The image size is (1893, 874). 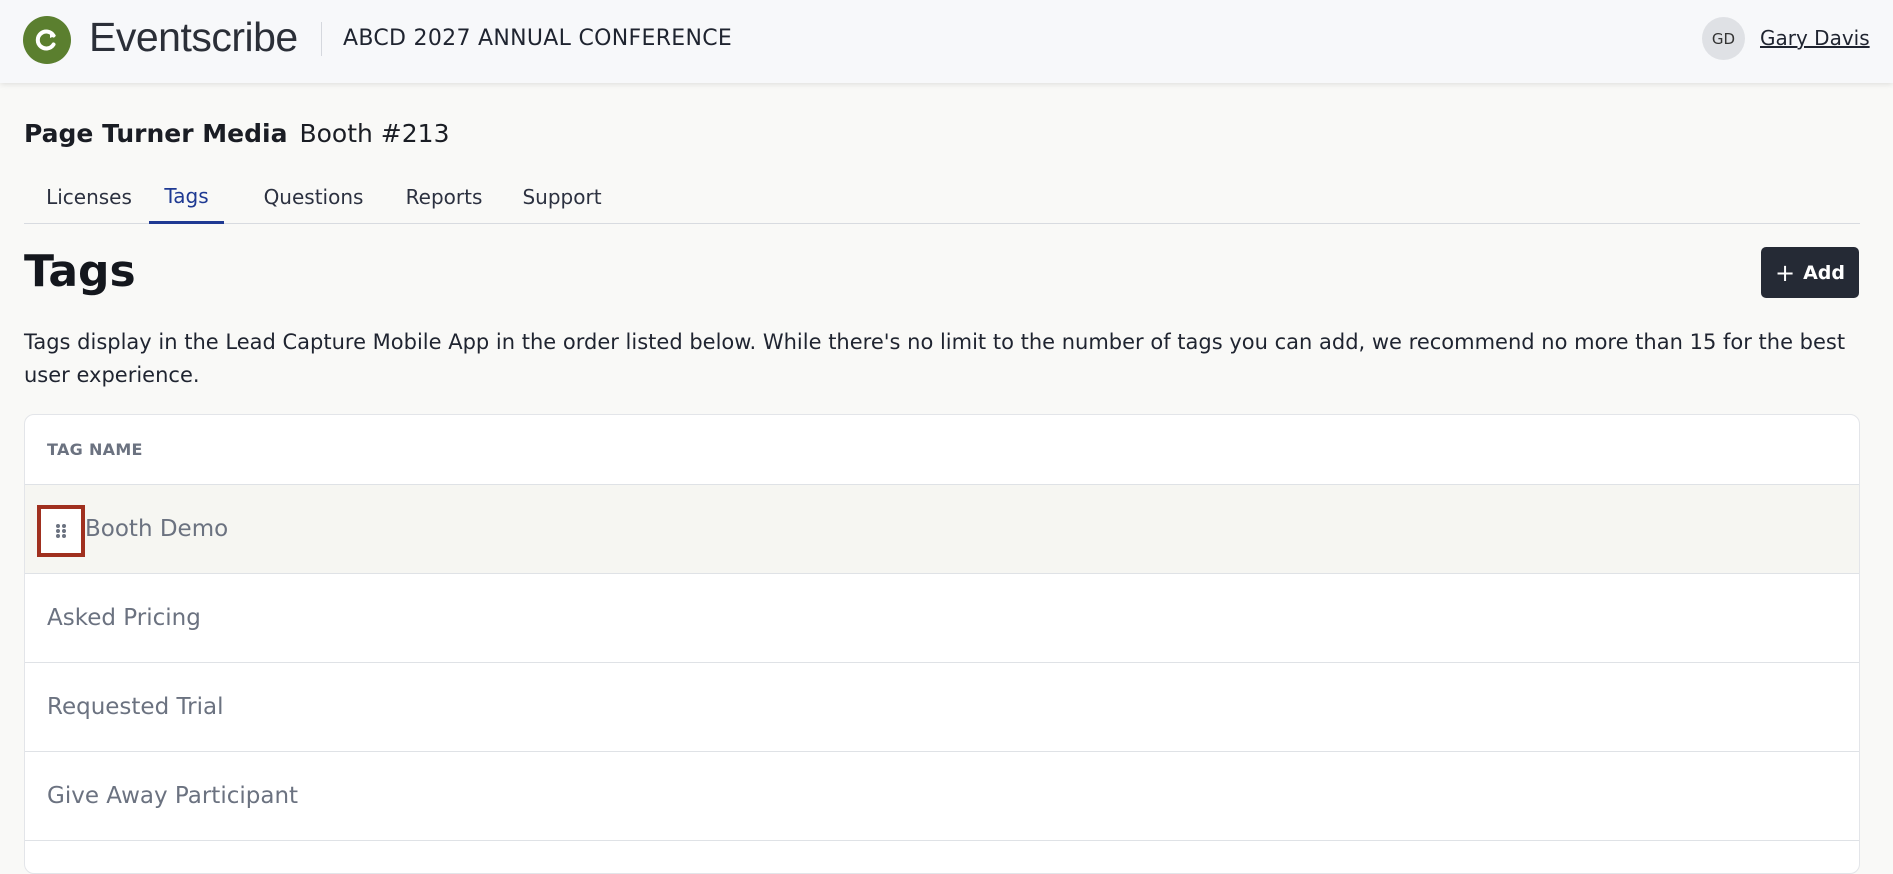 What do you see at coordinates (942, 450) in the screenshot?
I see `column-header-tag-name: TAG NAME` at bounding box center [942, 450].